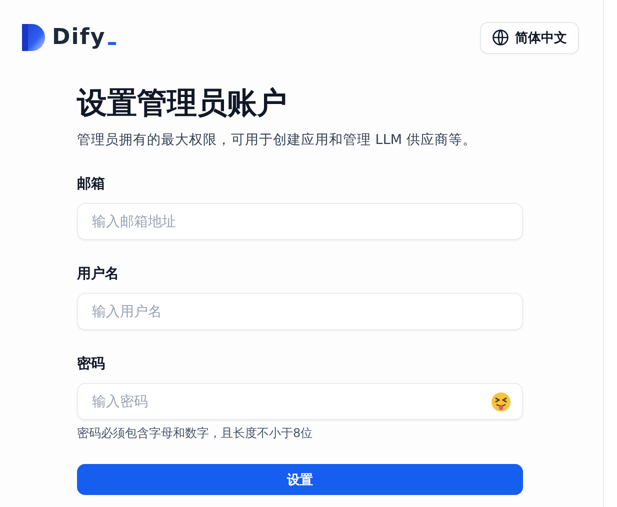 Image resolution: width=617 pixels, height=507 pixels. Describe the element at coordinates (182, 104) in the screenshot. I see `page-title: 设置管理员账户` at that location.